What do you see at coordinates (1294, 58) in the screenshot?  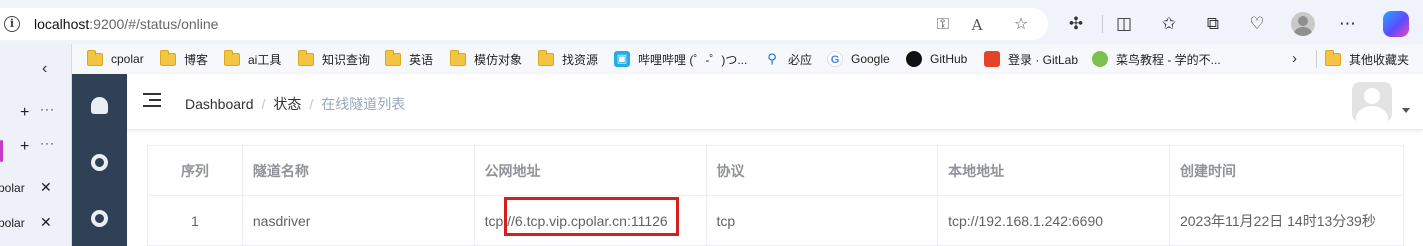 I see `chevron-right-icon: ›` at bounding box center [1294, 58].